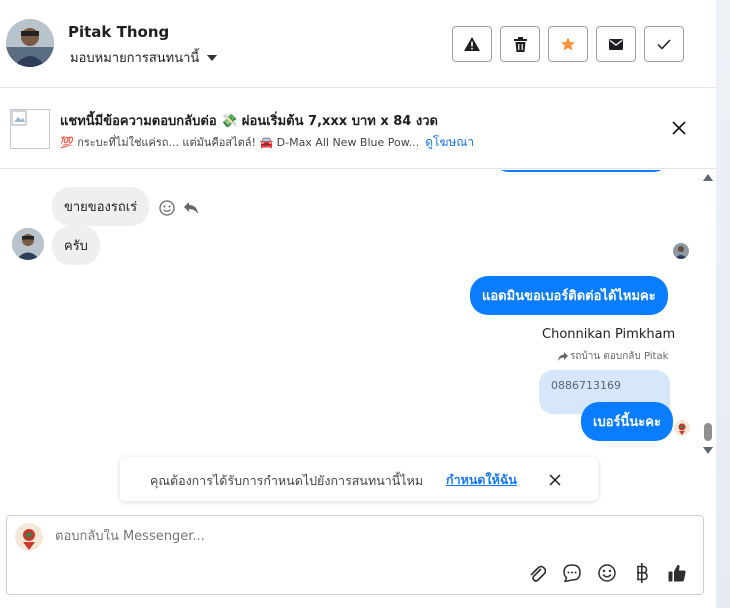 This screenshot has width=730, height=608. Describe the element at coordinates (101, 206) in the screenshot. I see `incoming-message: ขายของรถเร่` at that location.